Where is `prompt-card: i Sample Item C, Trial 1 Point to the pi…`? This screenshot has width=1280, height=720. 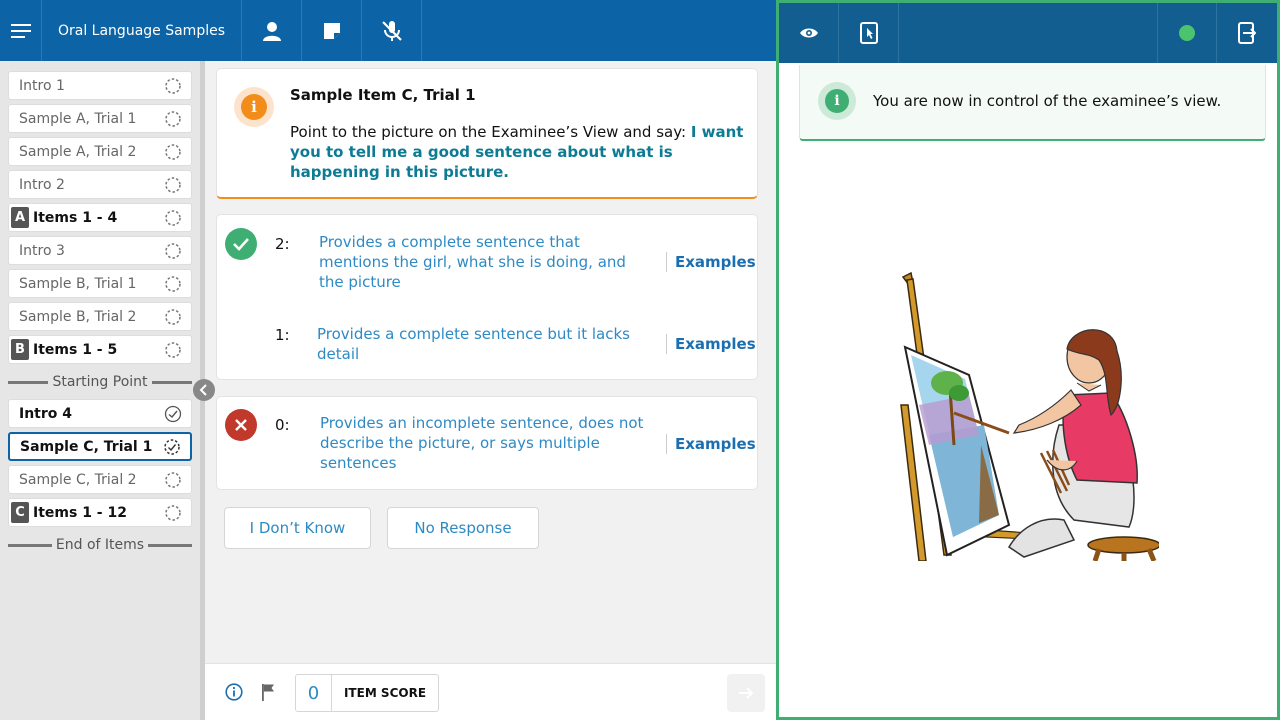
prompt-card: i Sample Item C, Trial 1 Point to the pi… is located at coordinates (487, 133).